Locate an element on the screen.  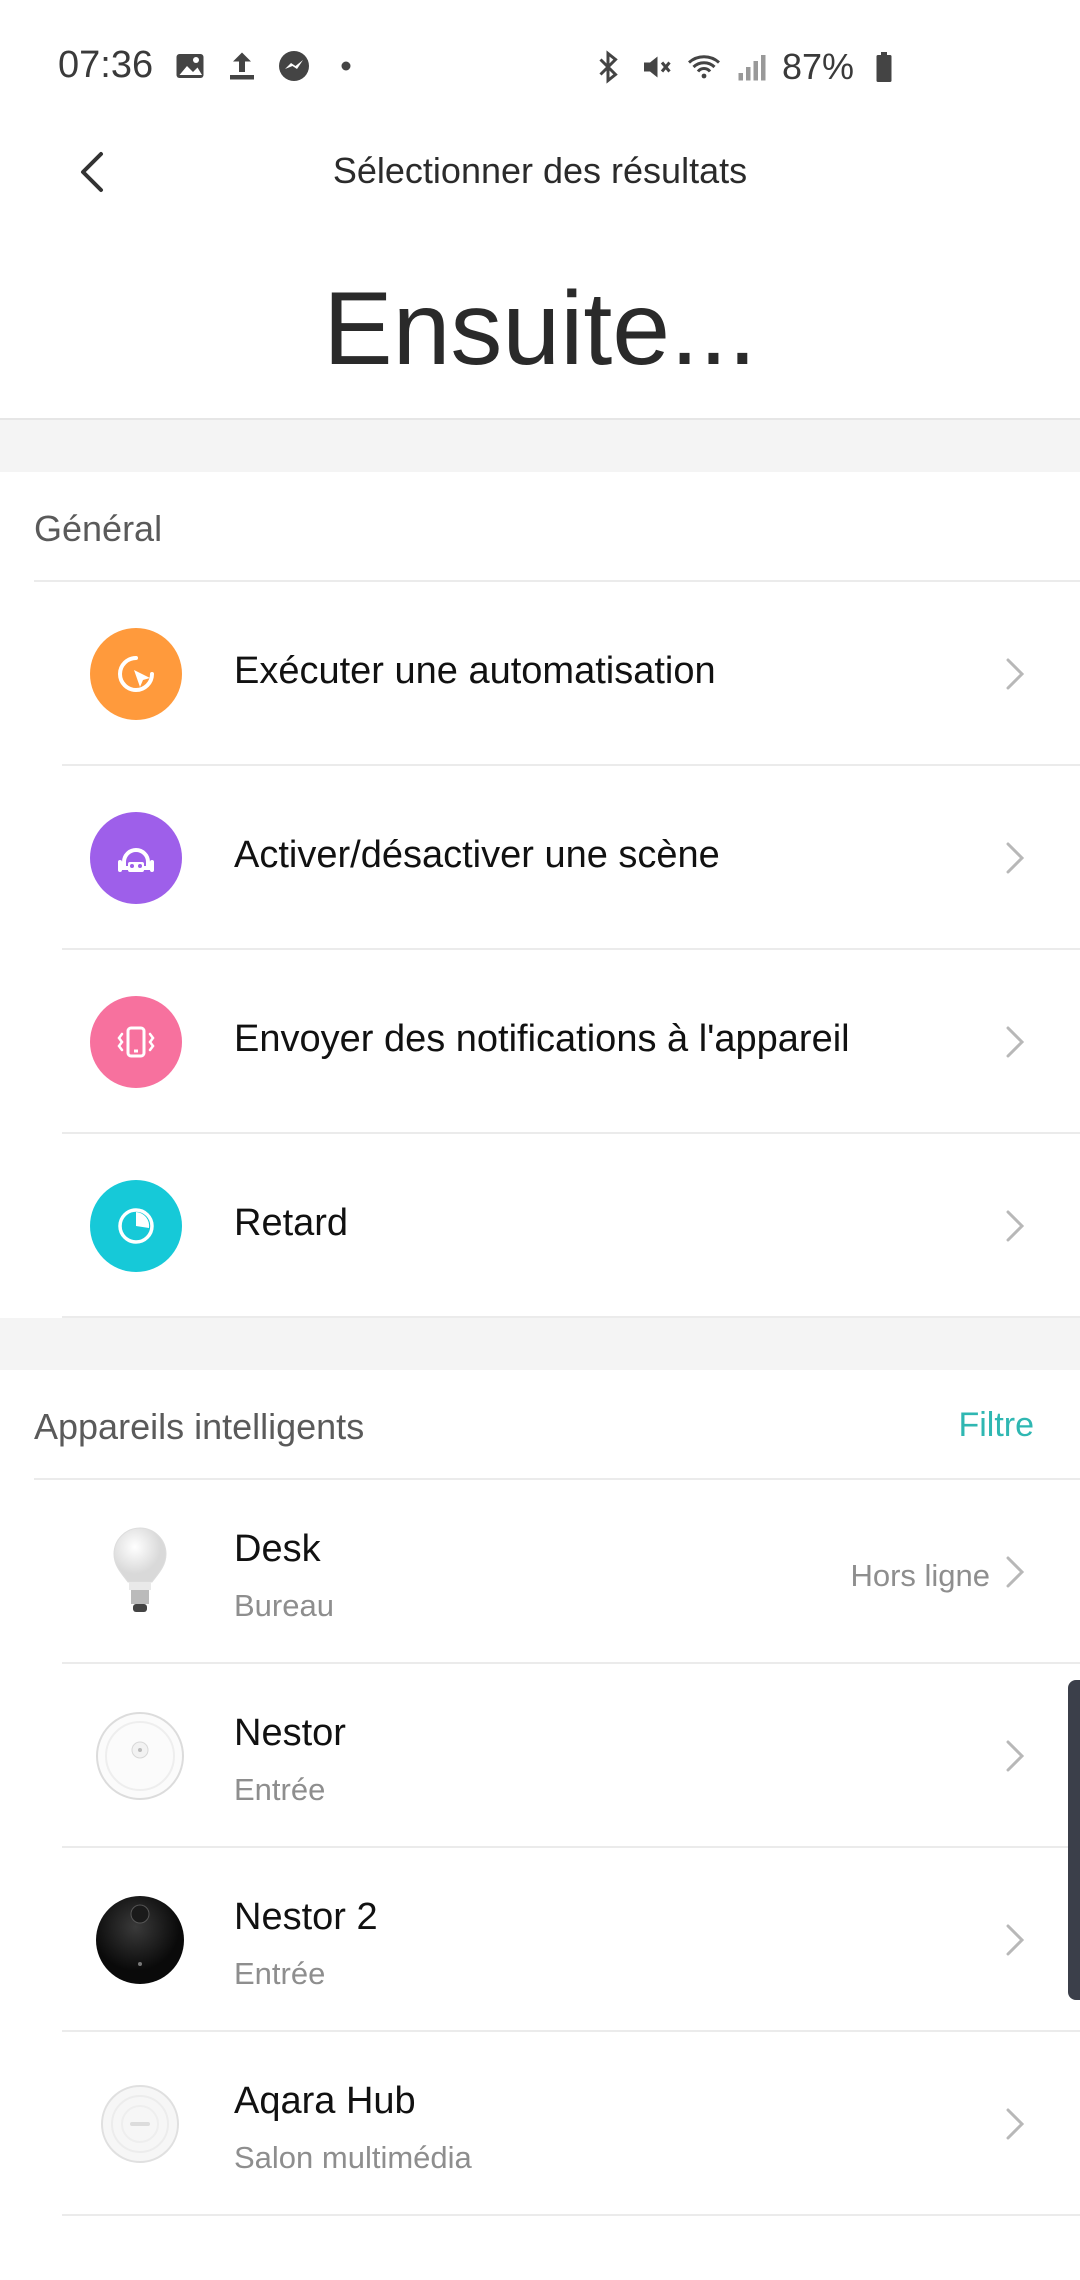
status-time: 07:36 is located at coordinates (106, 65).